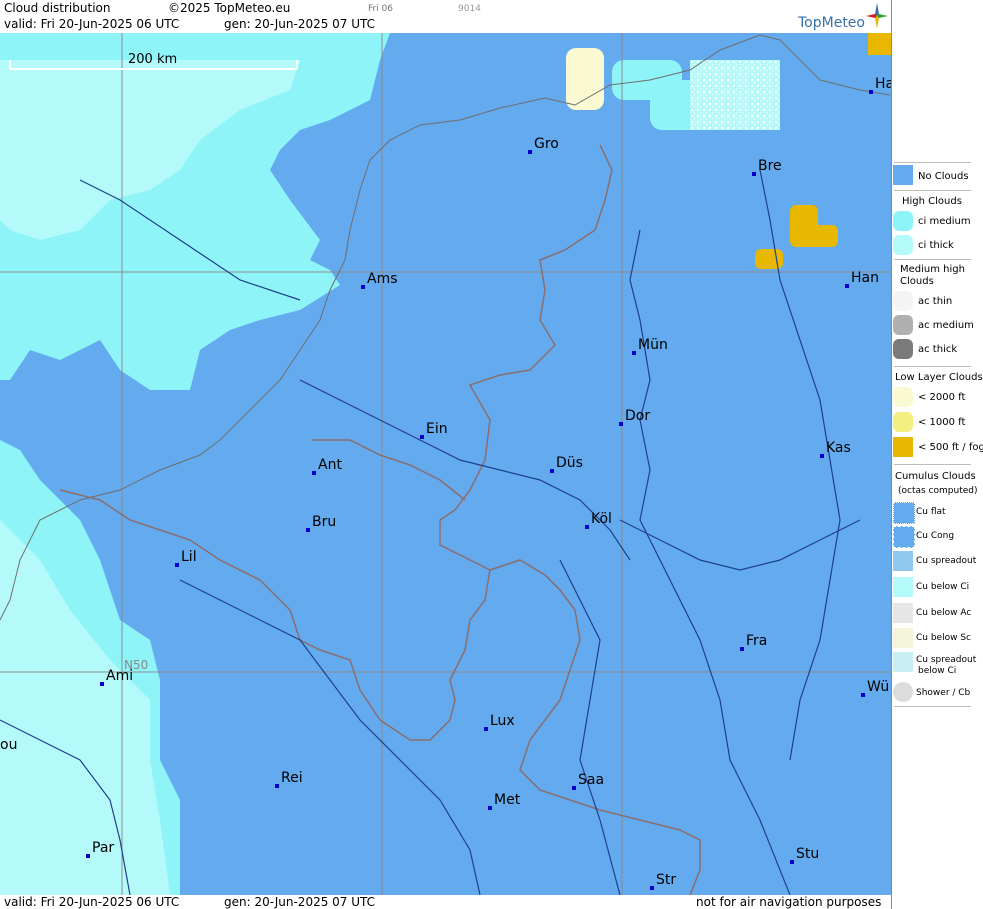  I want to click on cu-below-ci-swatch, so click(903, 587).